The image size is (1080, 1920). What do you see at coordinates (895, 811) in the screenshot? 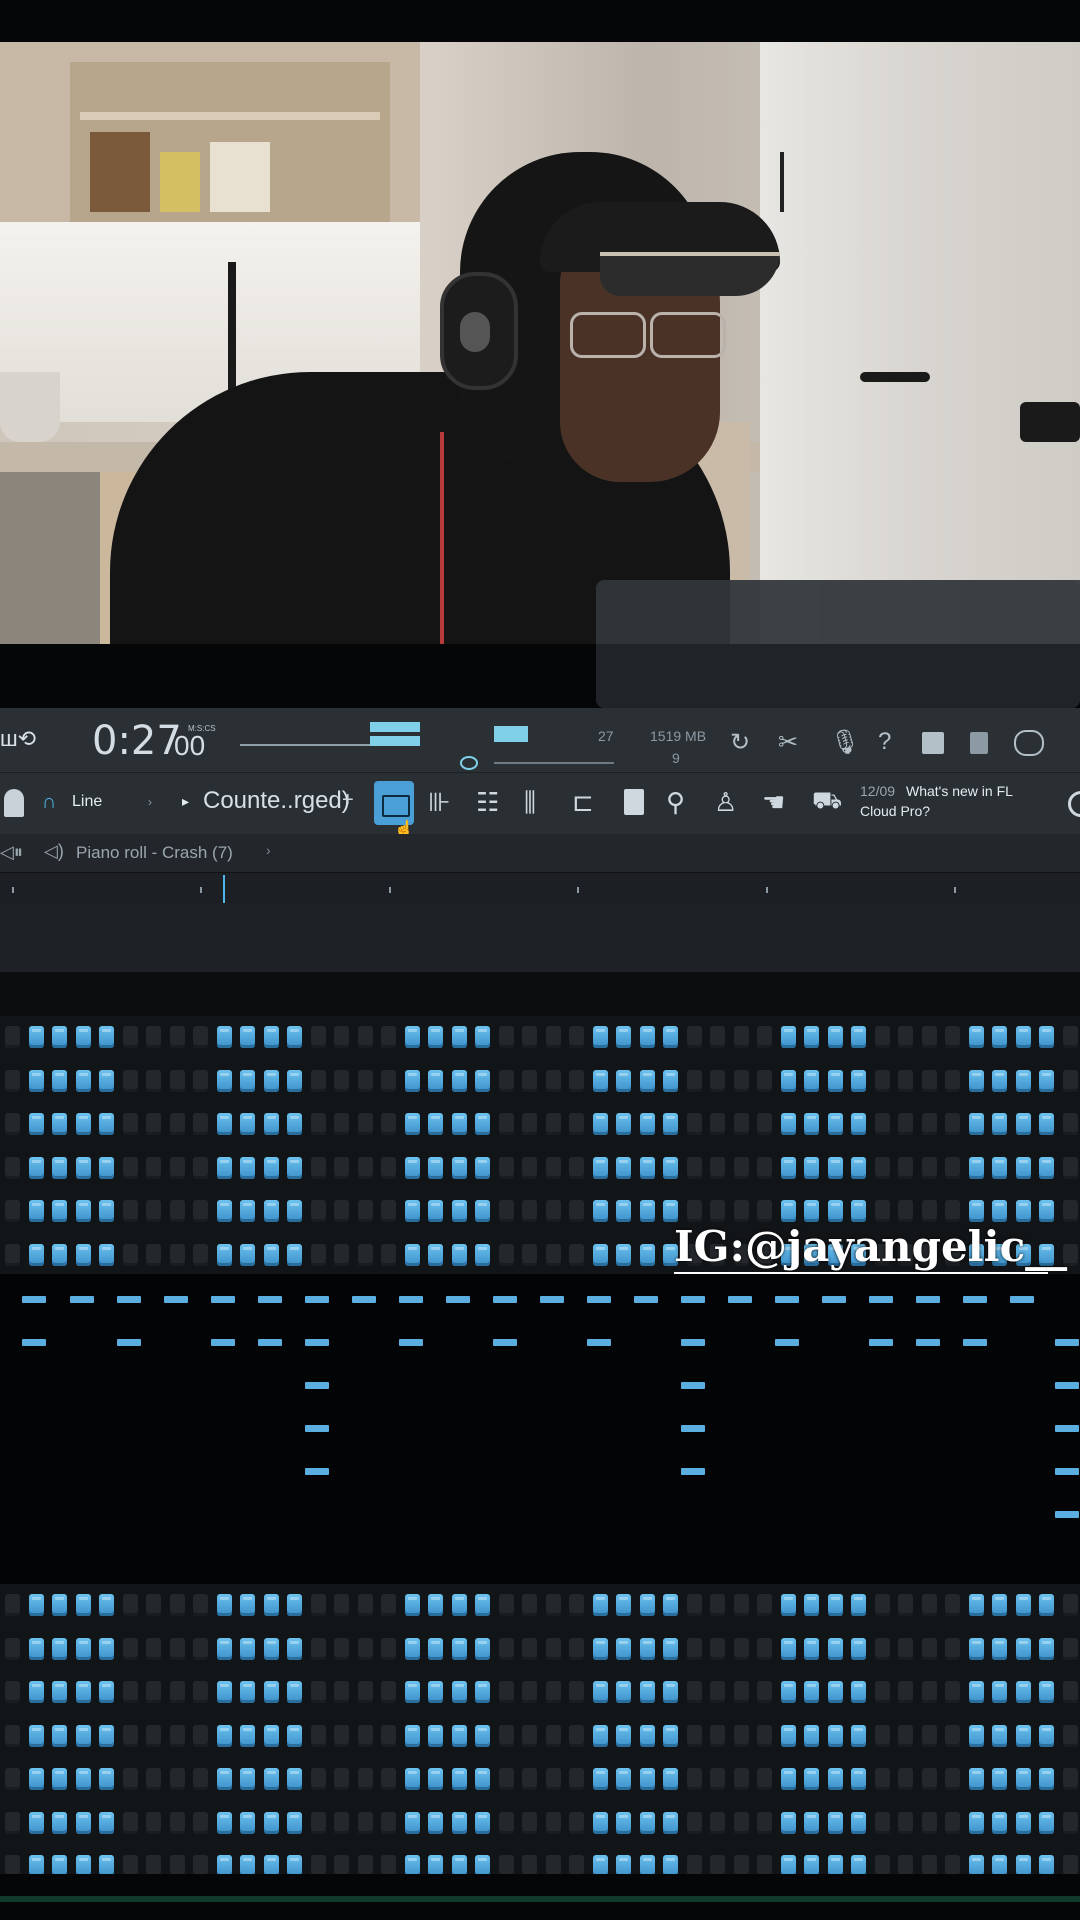
I see `news-line2: Cloud Pro?` at bounding box center [895, 811].